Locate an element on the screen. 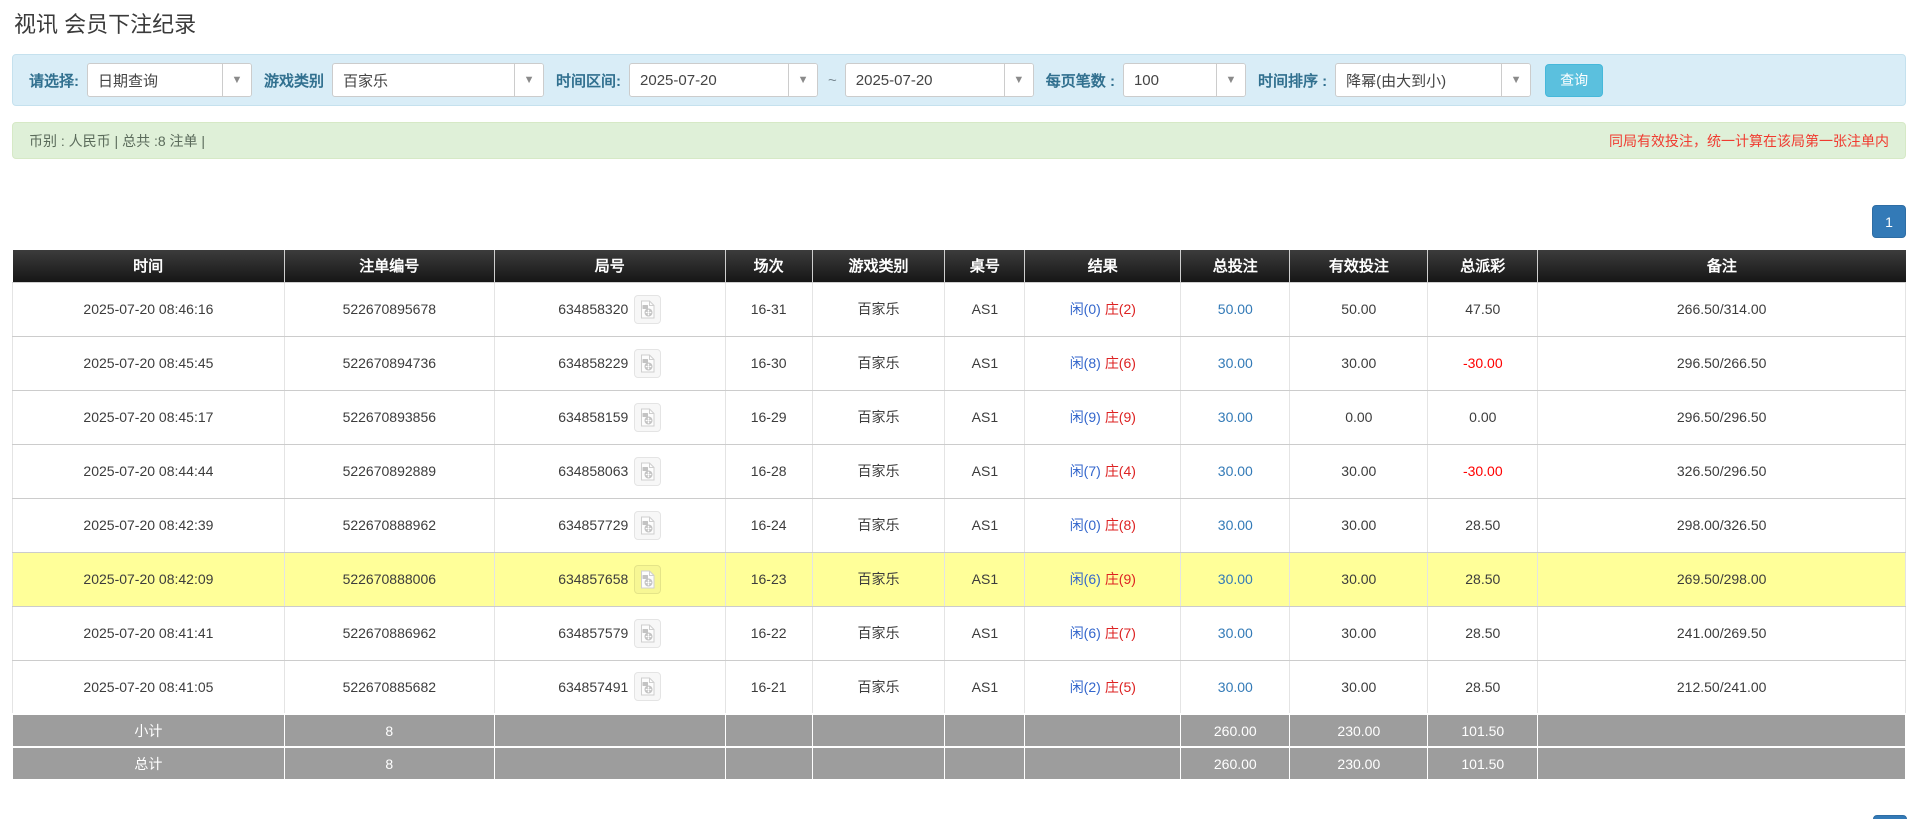 The height and width of the screenshot is (819, 1918). result-banker: 庄(9) is located at coordinates (1120, 417).